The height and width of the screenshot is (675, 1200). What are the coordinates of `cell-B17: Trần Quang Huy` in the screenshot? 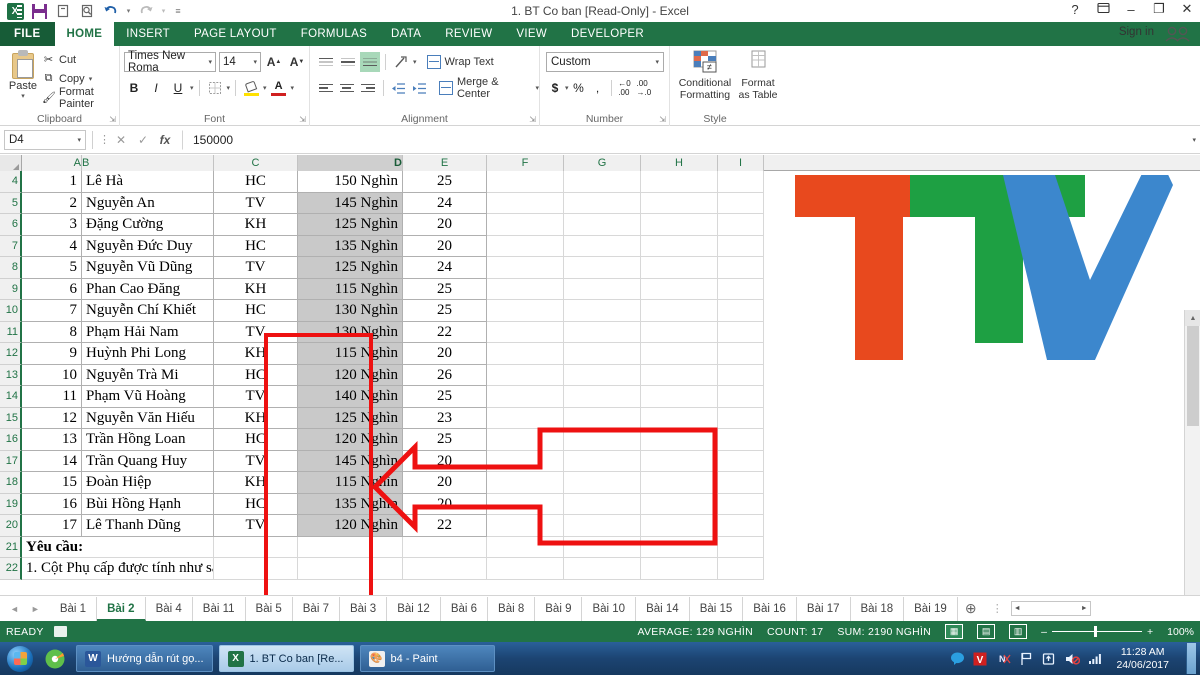 It's located at (148, 461).